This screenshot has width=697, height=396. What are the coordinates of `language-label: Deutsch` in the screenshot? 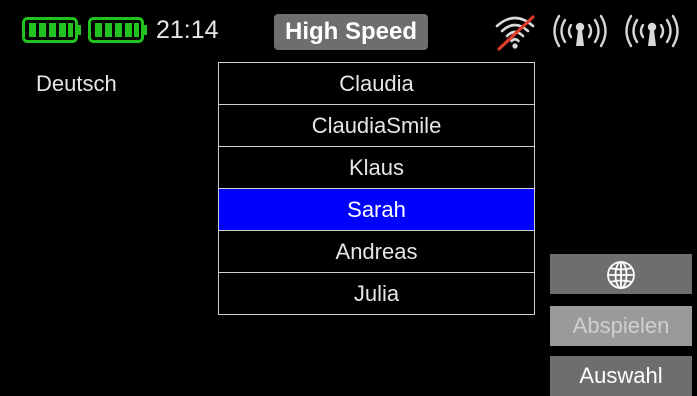 It's located at (76, 84).